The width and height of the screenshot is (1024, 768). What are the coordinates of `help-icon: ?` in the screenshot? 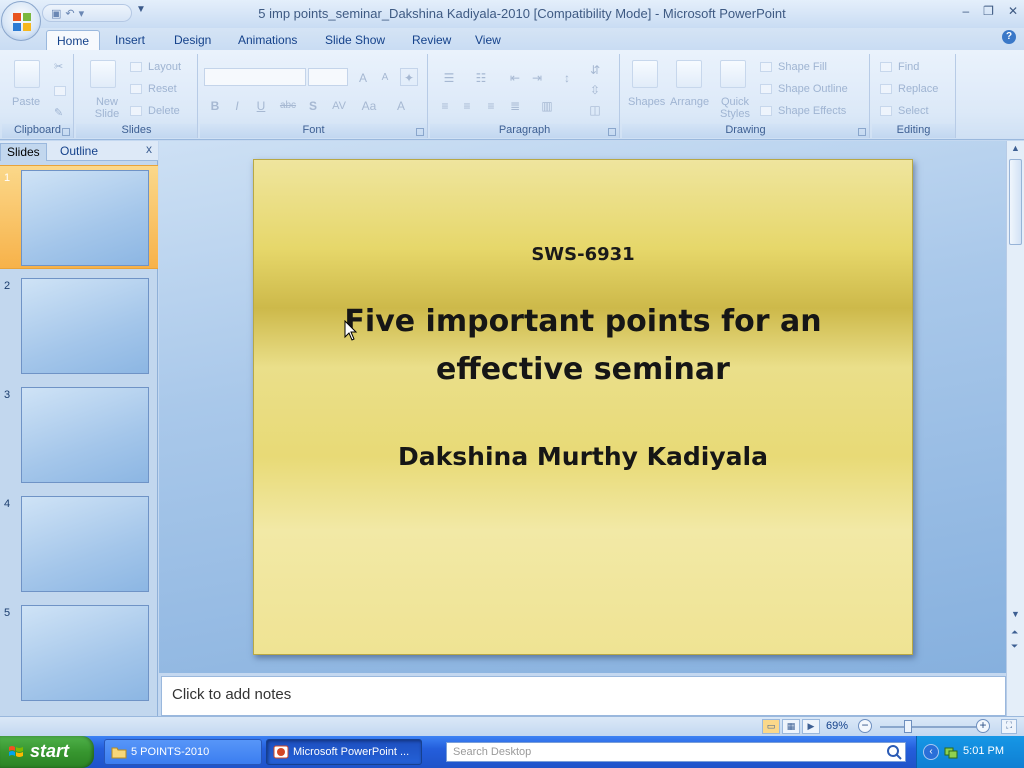 It's located at (1009, 37).